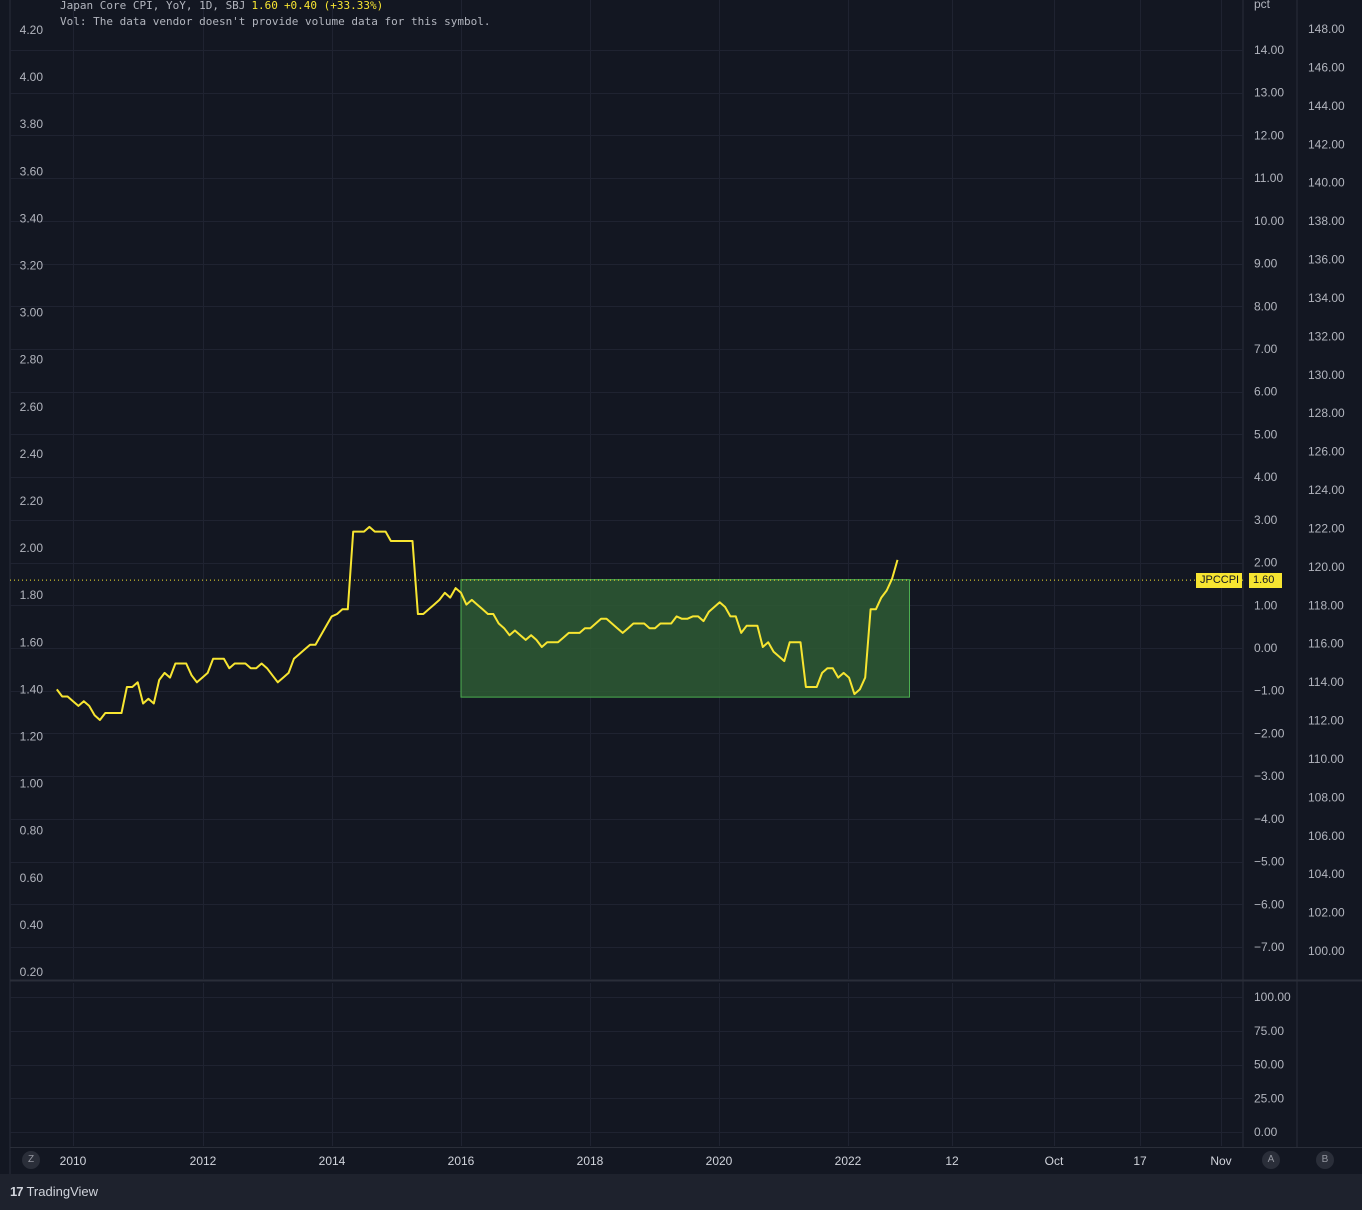 The height and width of the screenshot is (1210, 1362). Describe the element at coordinates (1219, 580) in the screenshot. I see `symbol-price-tag: JPCCPI` at that location.